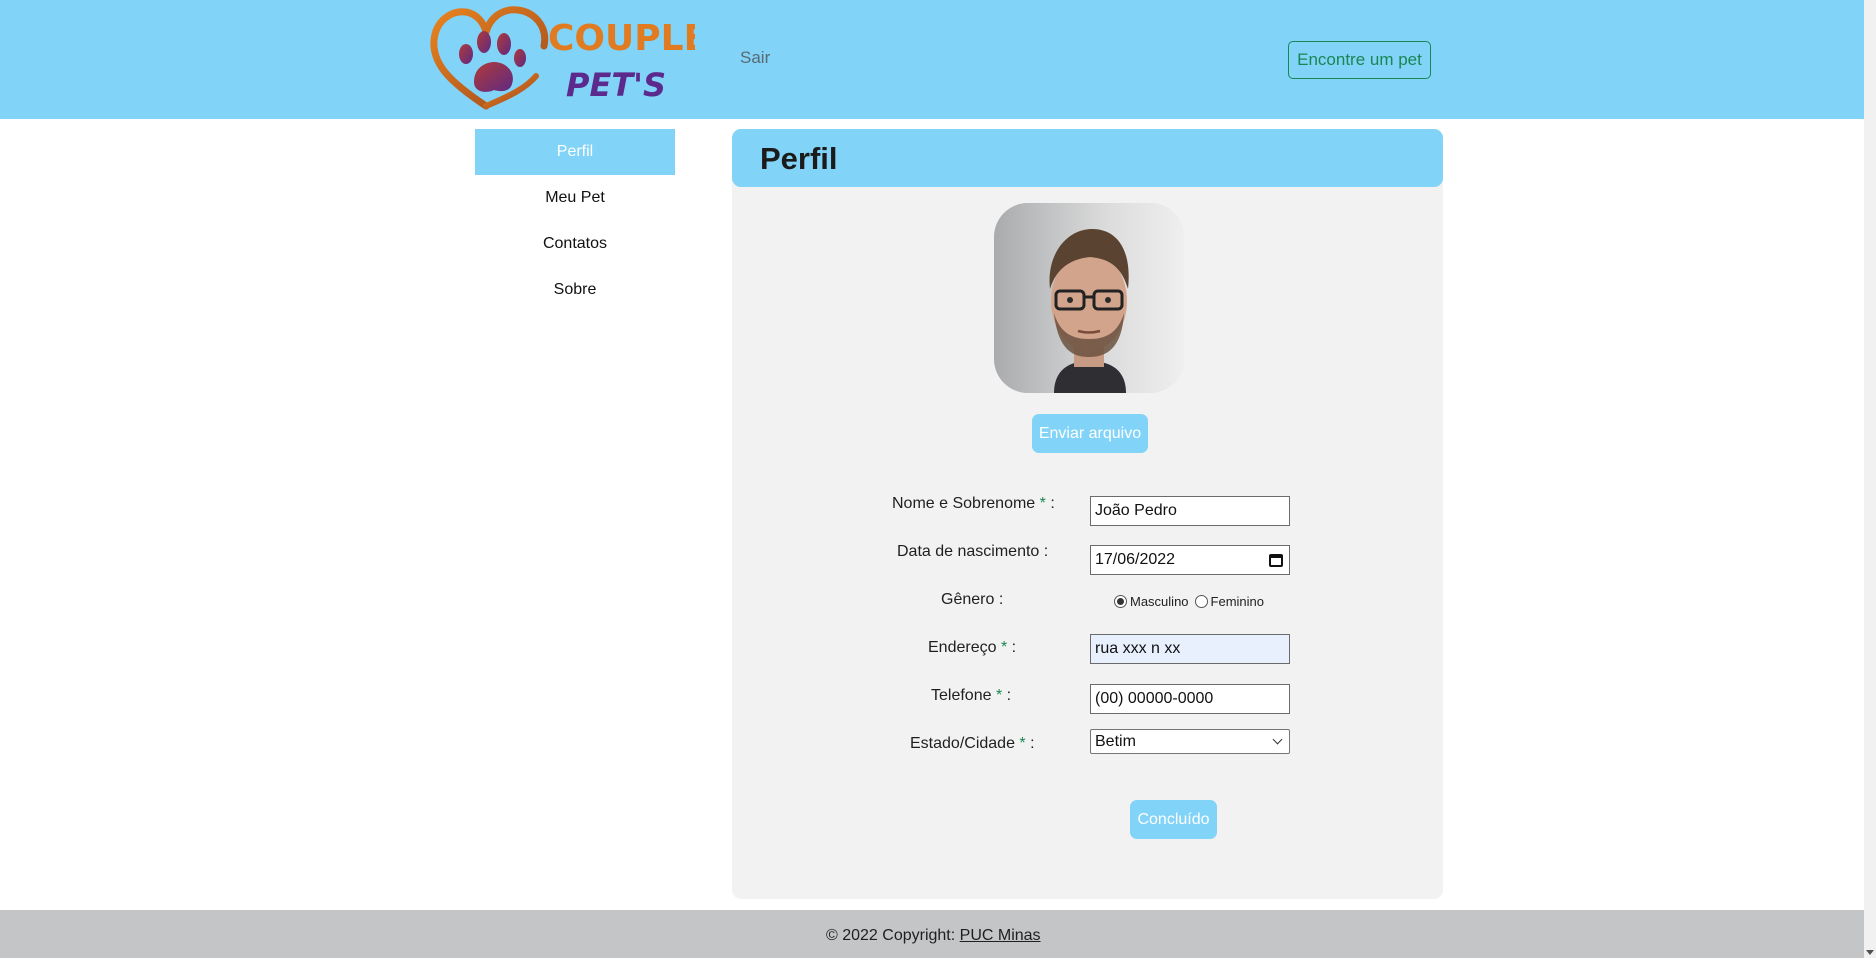 The image size is (1876, 958). I want to click on city-label: Estado/Cidade * :, so click(972, 743).